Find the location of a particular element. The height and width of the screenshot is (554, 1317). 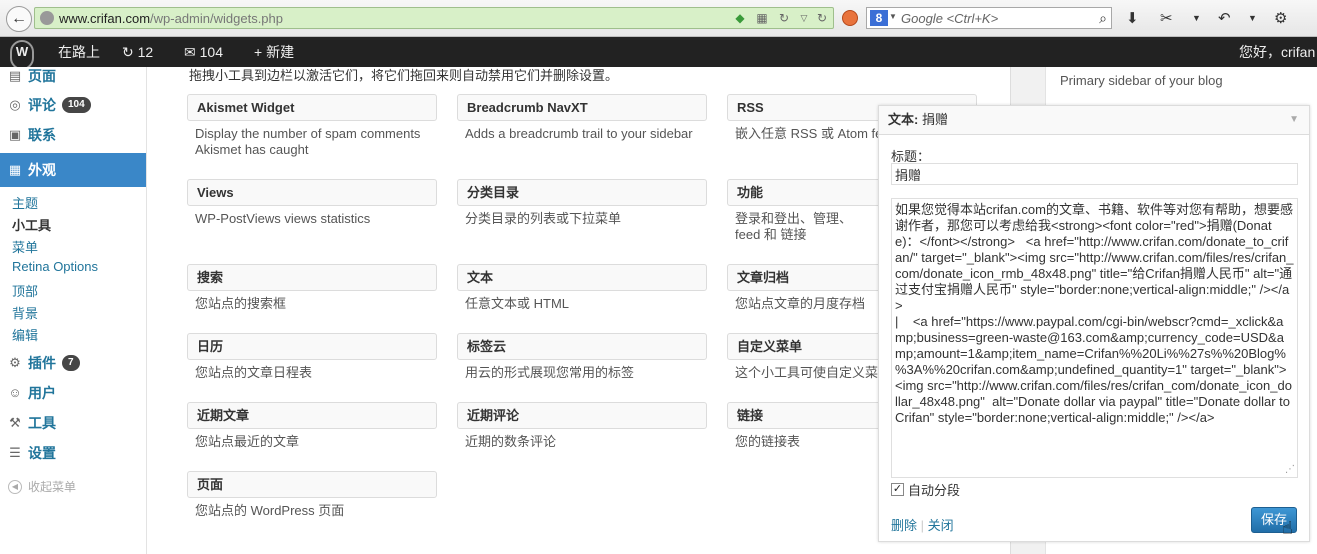

updates-icon: ↻ is located at coordinates (128, 52).